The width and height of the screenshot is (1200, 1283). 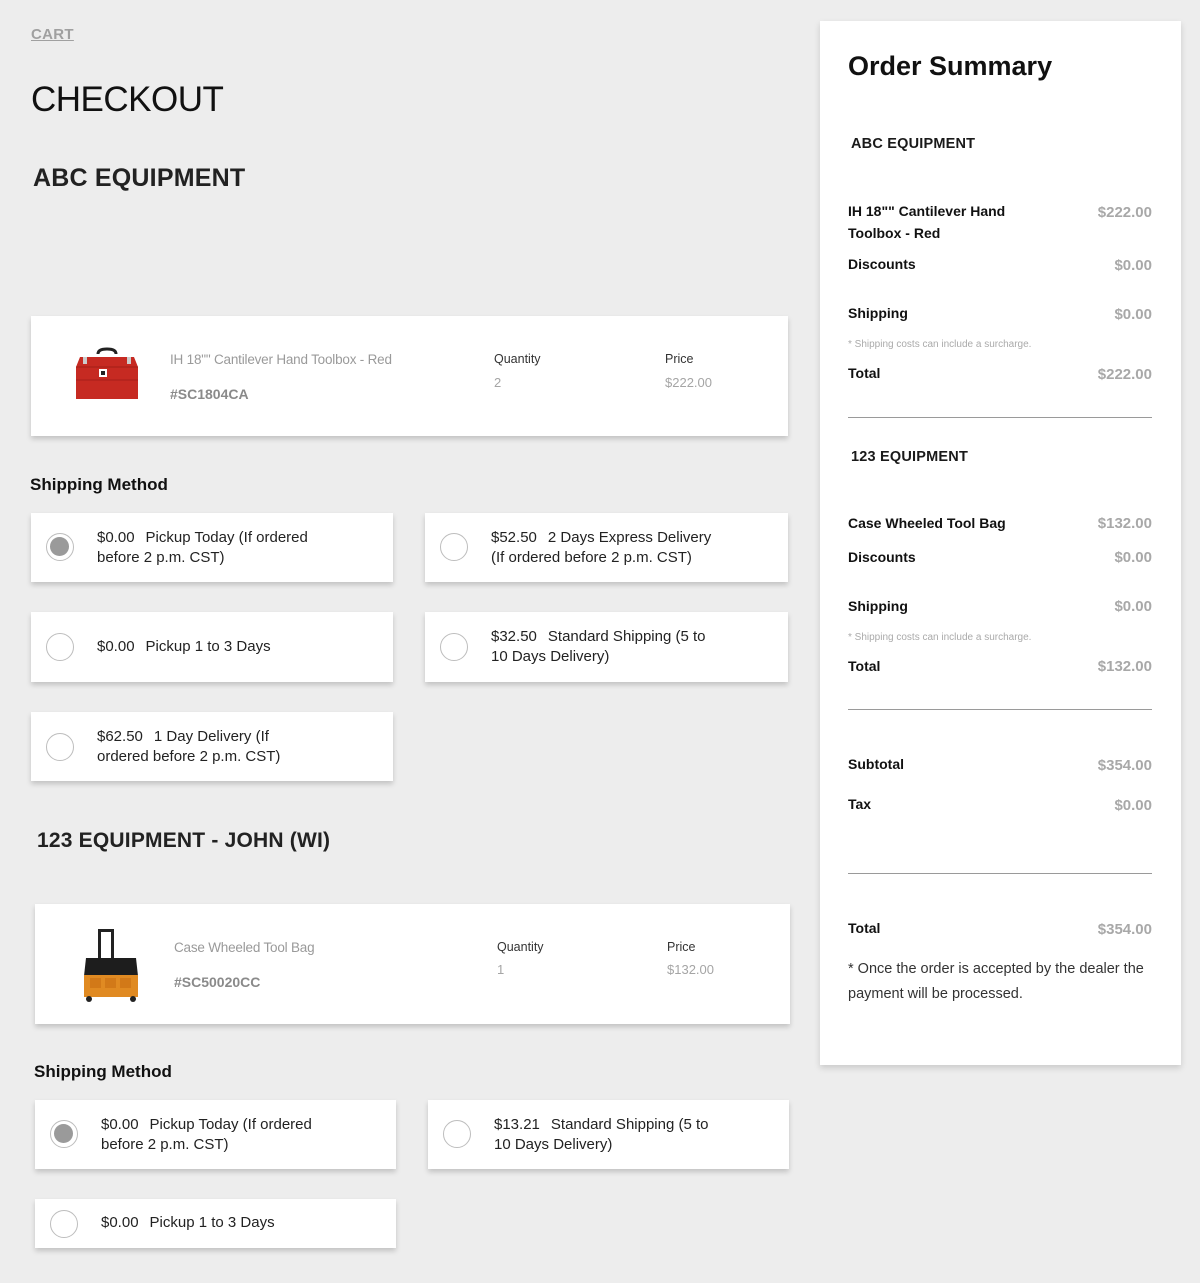 What do you see at coordinates (111, 966) in the screenshot?
I see `wheeled-tool-bag-image` at bounding box center [111, 966].